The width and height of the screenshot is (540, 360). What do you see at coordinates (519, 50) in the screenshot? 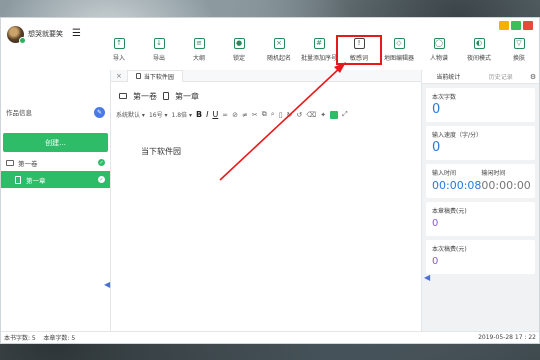
I see `toolbar-button-10: ▽ 换肤` at bounding box center [519, 50].